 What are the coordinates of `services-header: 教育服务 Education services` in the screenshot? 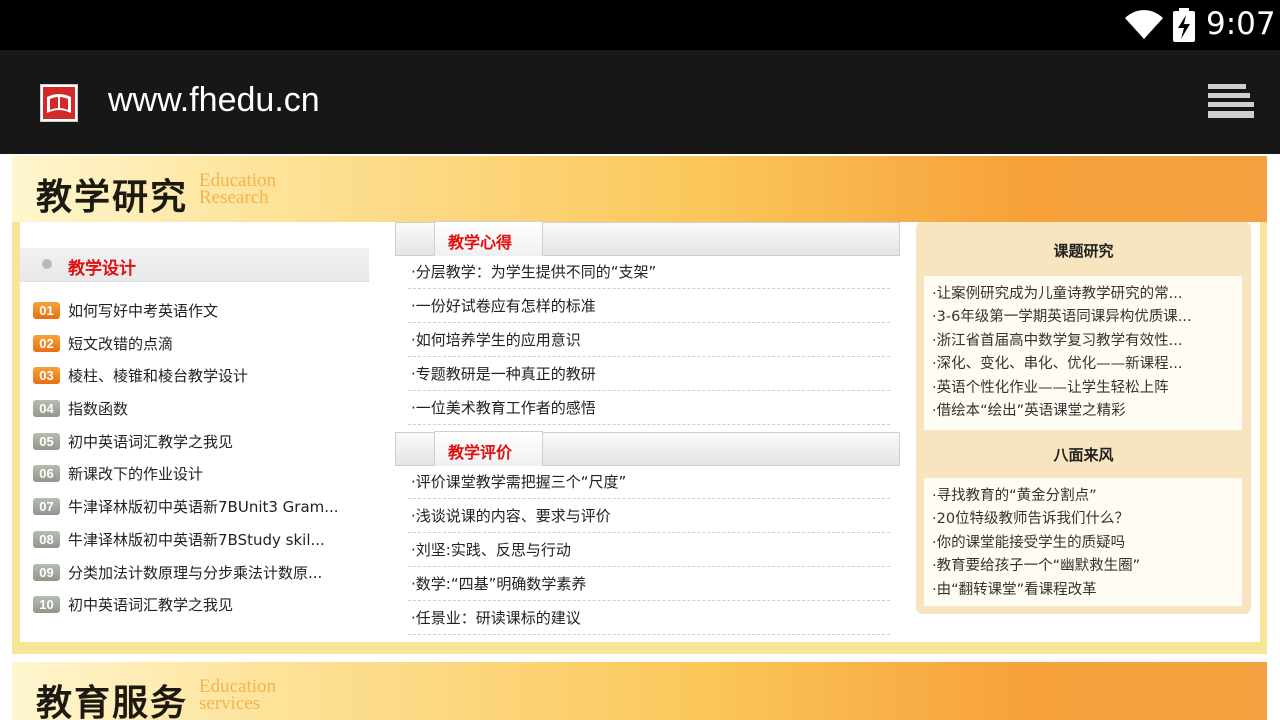 It's located at (639, 691).